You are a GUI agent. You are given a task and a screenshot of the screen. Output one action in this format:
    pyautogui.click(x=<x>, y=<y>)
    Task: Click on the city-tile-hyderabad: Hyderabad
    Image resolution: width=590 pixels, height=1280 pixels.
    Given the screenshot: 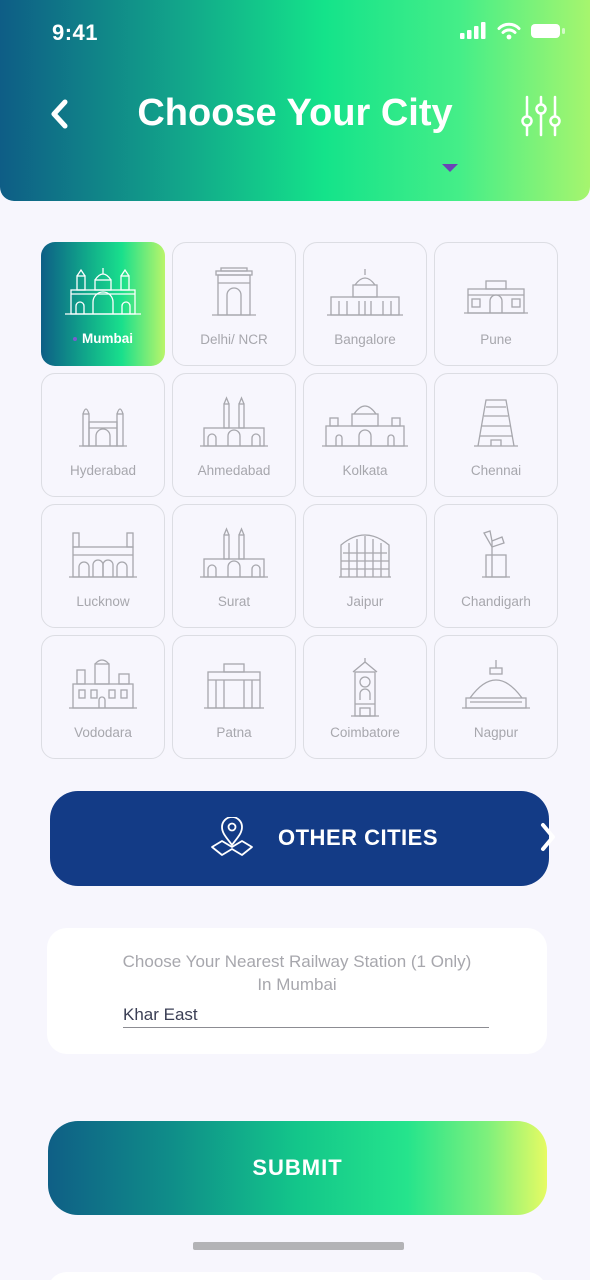 What is the action you would take?
    pyautogui.click(x=103, y=435)
    